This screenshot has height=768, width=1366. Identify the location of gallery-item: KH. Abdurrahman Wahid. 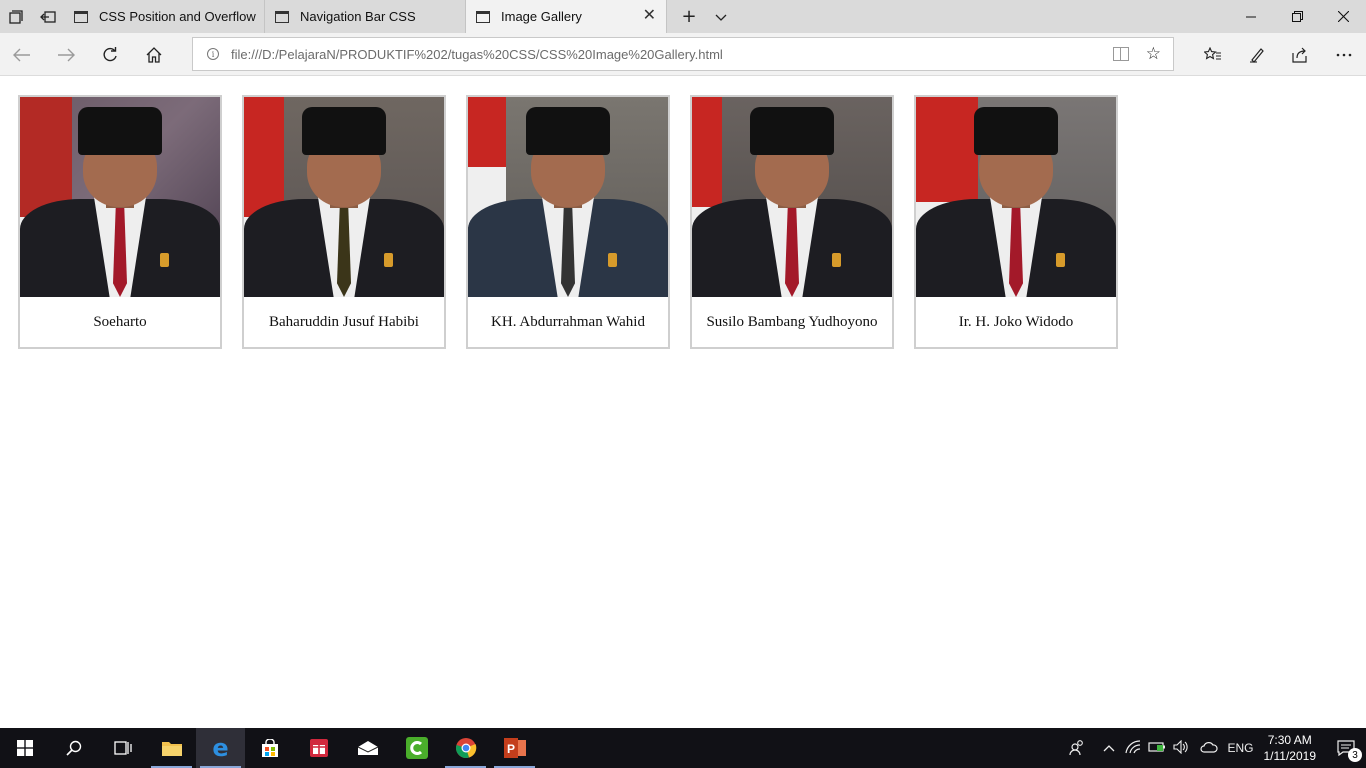
(568, 222).